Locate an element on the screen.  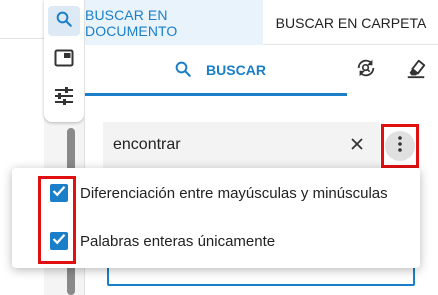
checkboxes-highlight is located at coordinates (57, 220).